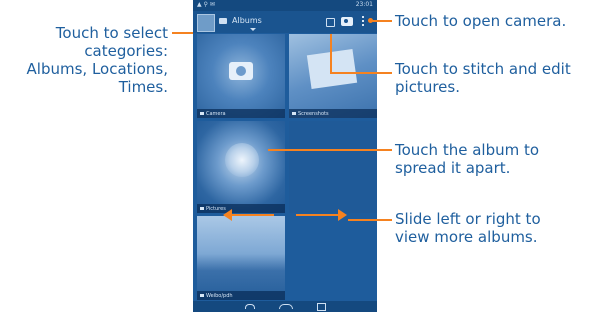 The height and width of the screenshot is (312, 605). Describe the element at coordinates (331, 54) in the screenshot. I see `leader-line-stitch-vertical` at that location.